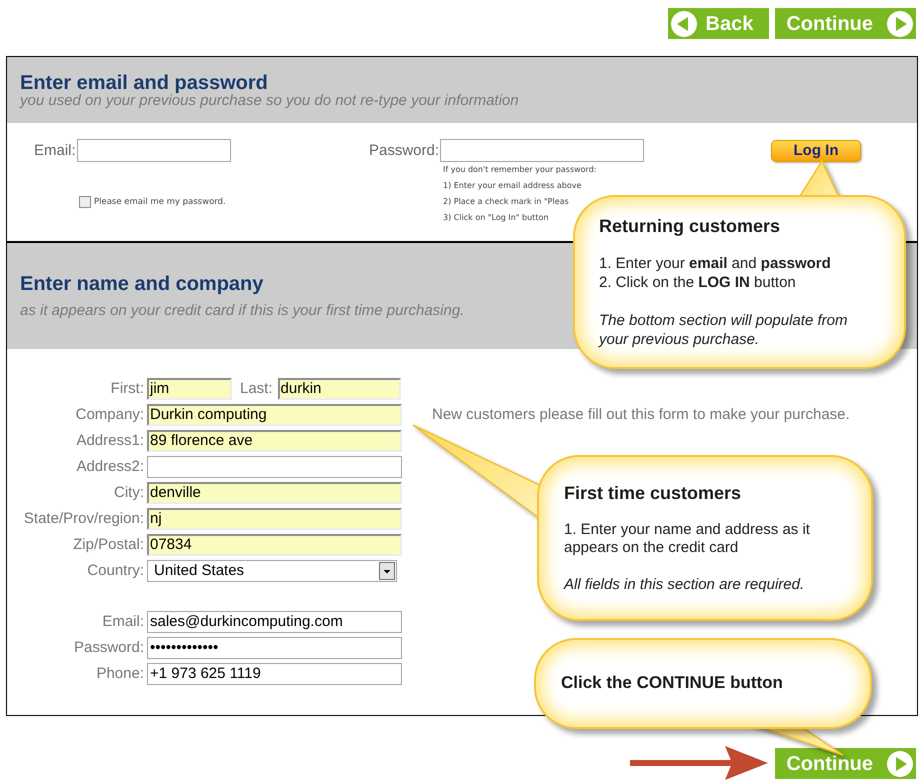  I want to click on callout-note: The bottom section will populate from your previous purchase., so click(723, 330).